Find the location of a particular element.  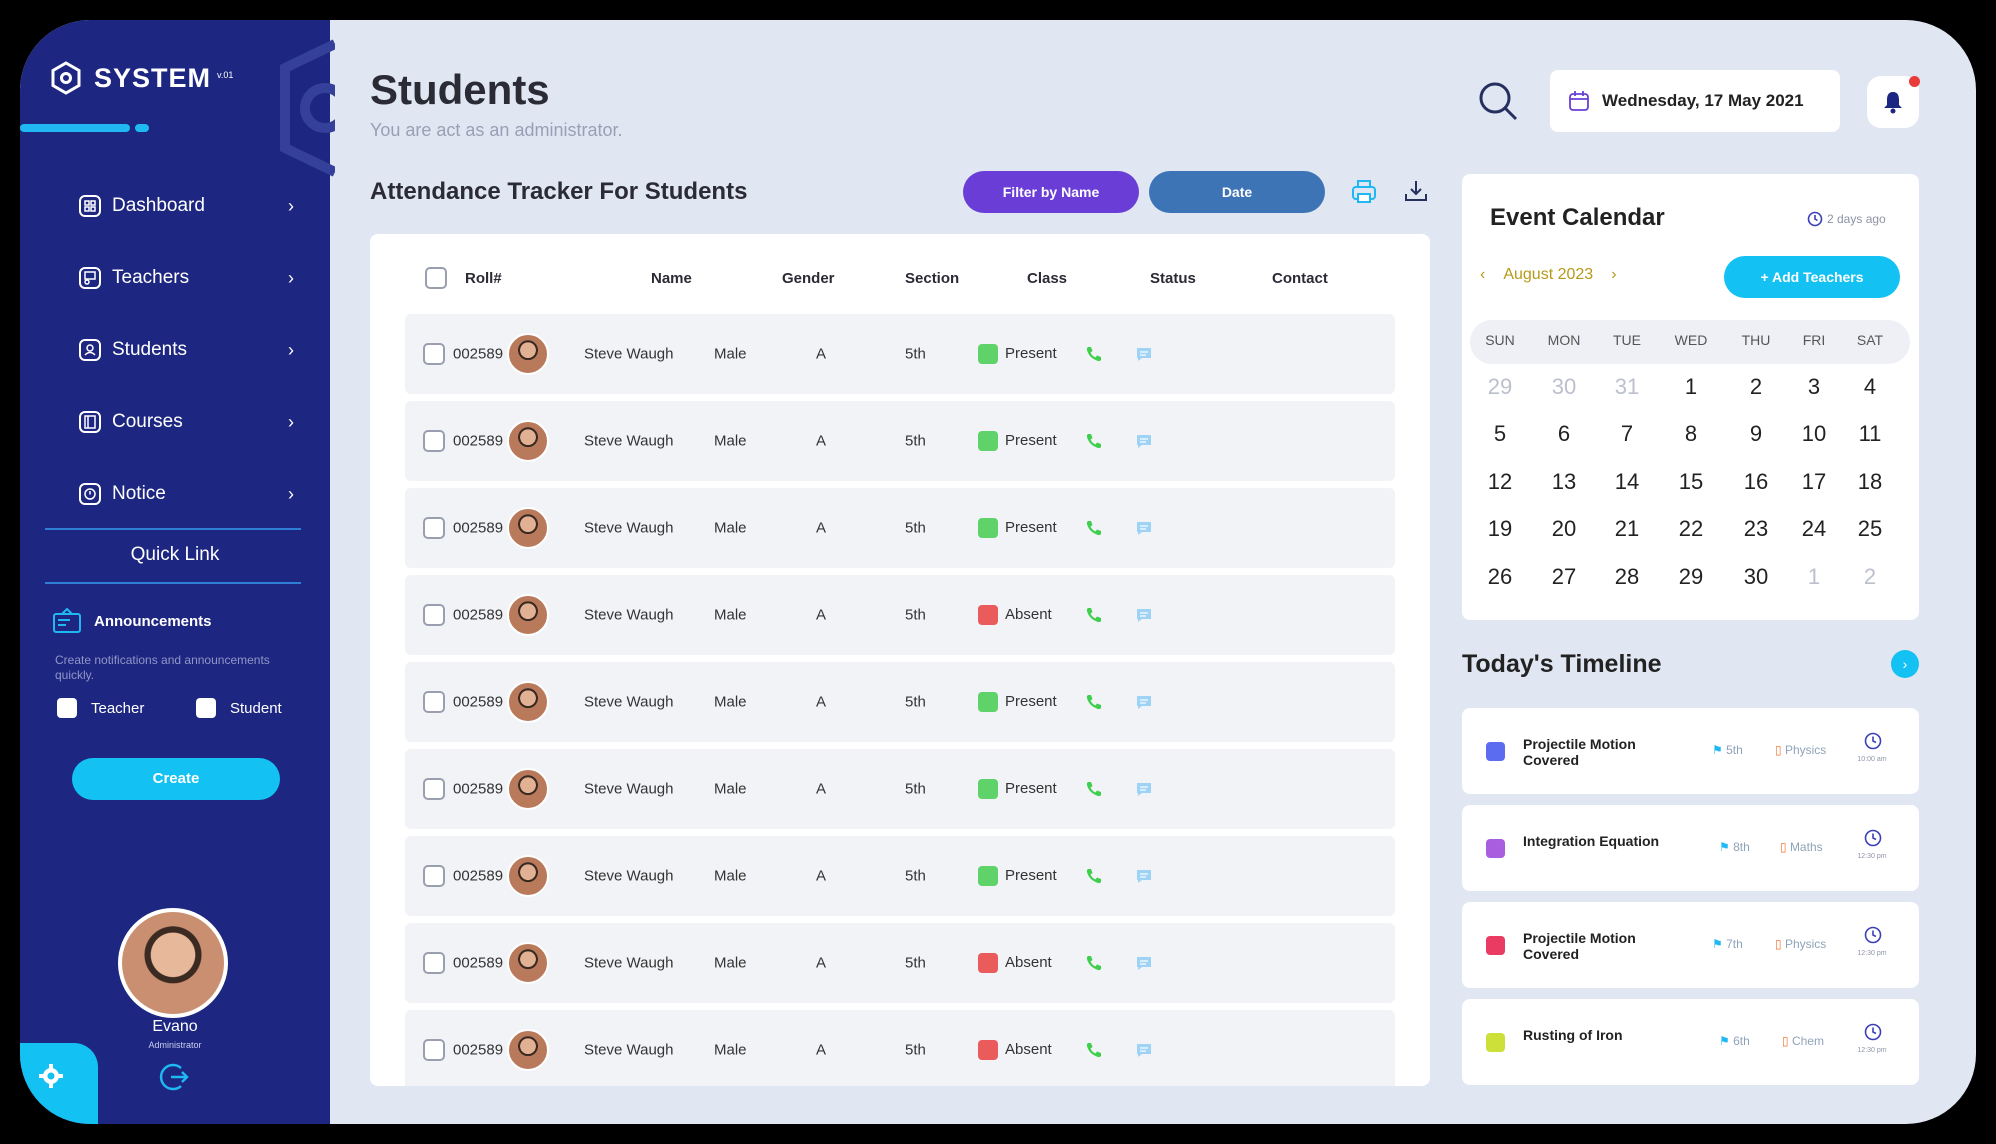

user-avatar is located at coordinates (173, 963).